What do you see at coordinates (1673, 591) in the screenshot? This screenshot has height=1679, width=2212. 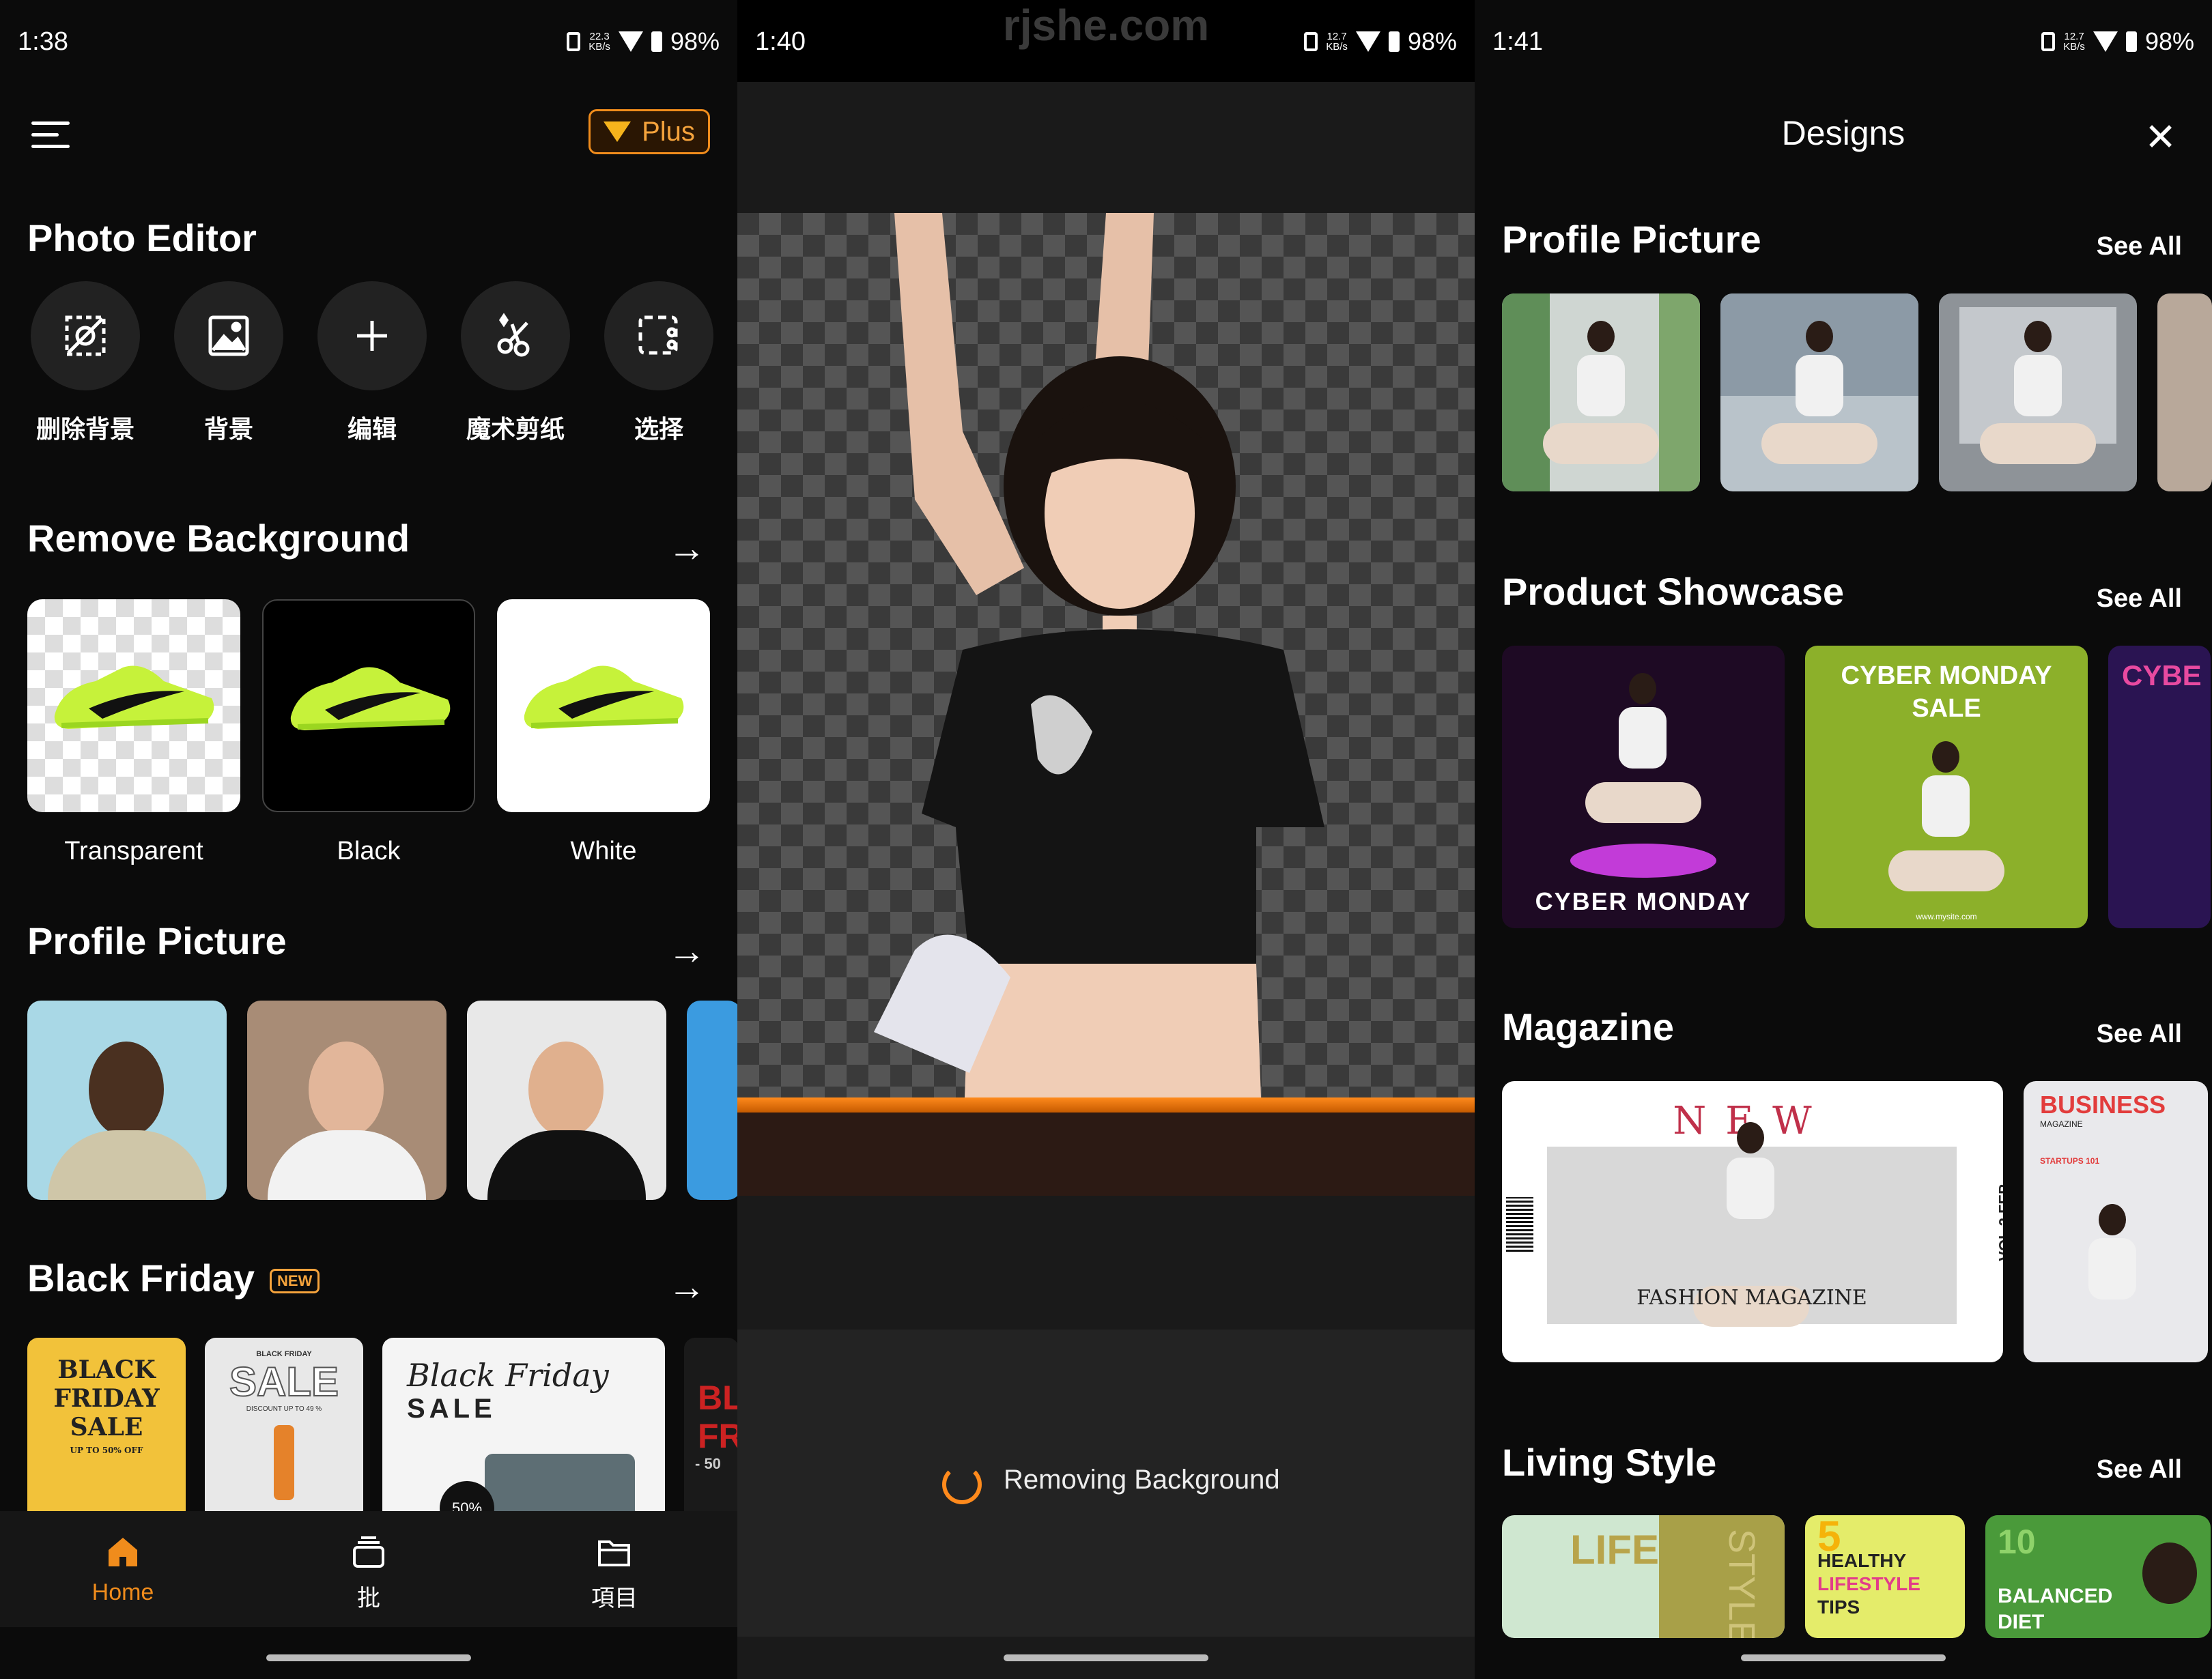 I see `section-title-product: Product Showcase` at bounding box center [1673, 591].